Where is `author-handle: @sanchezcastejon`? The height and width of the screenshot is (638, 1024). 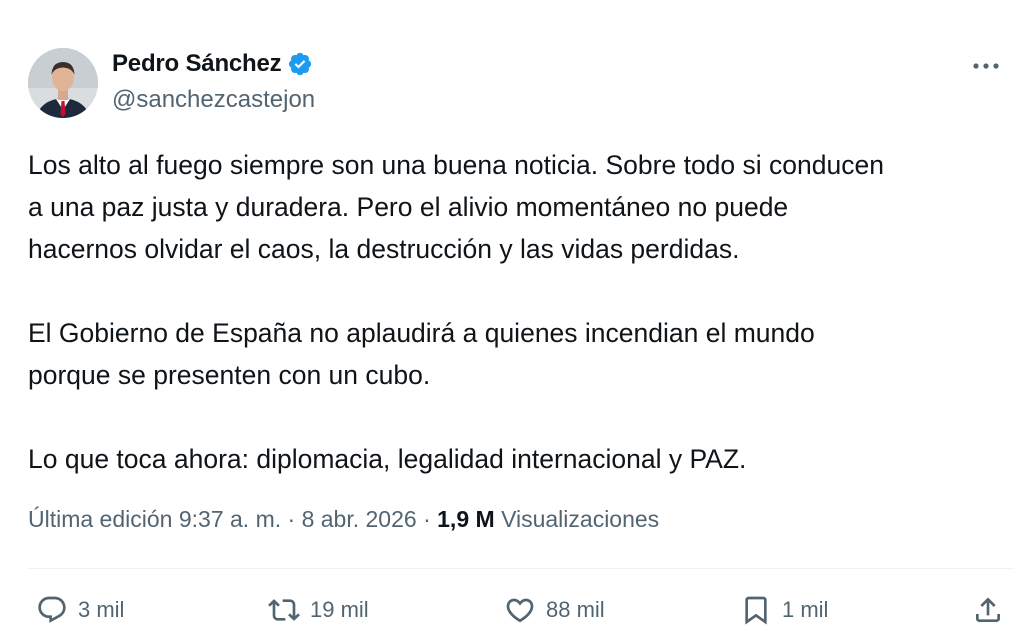
author-handle: @sanchezcastejon is located at coordinates (213, 100).